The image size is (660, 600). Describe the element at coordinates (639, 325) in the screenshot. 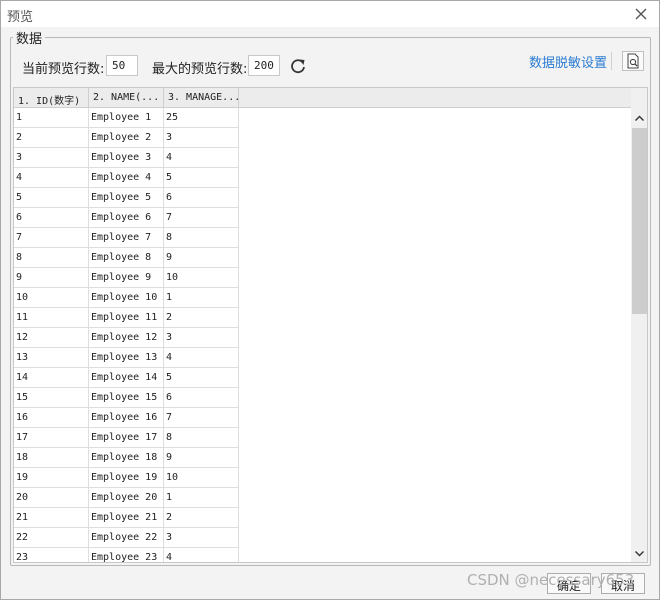

I see `vertical-scrollbar` at that location.